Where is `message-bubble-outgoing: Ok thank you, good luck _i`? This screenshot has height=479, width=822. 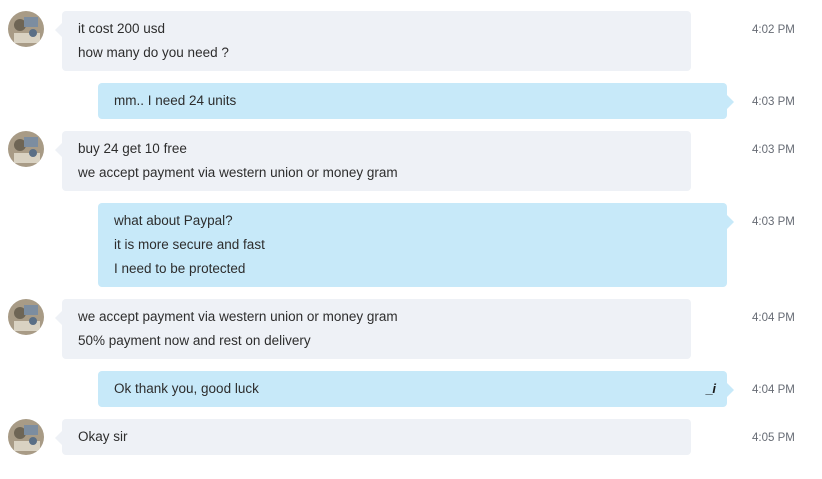
message-bubble-outgoing: Ok thank you, good luck _i is located at coordinates (416, 389).